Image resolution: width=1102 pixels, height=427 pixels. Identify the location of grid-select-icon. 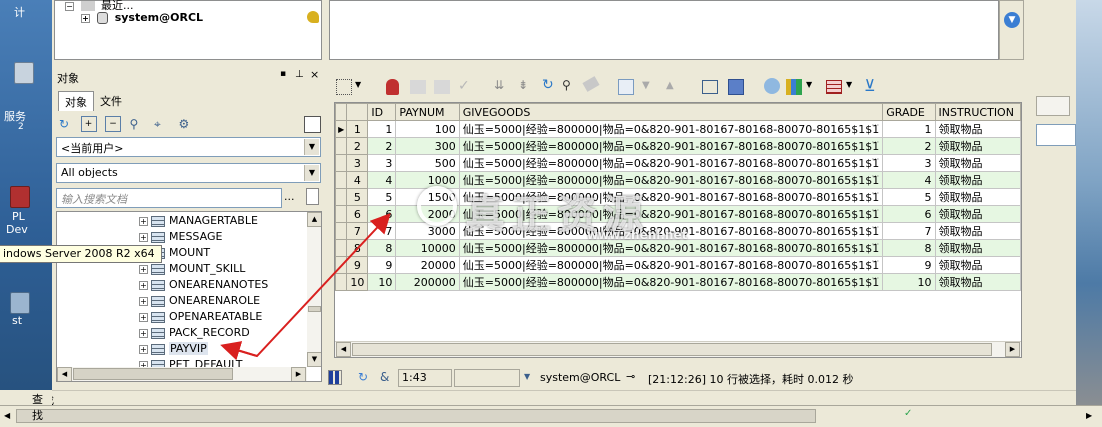
(344, 87).